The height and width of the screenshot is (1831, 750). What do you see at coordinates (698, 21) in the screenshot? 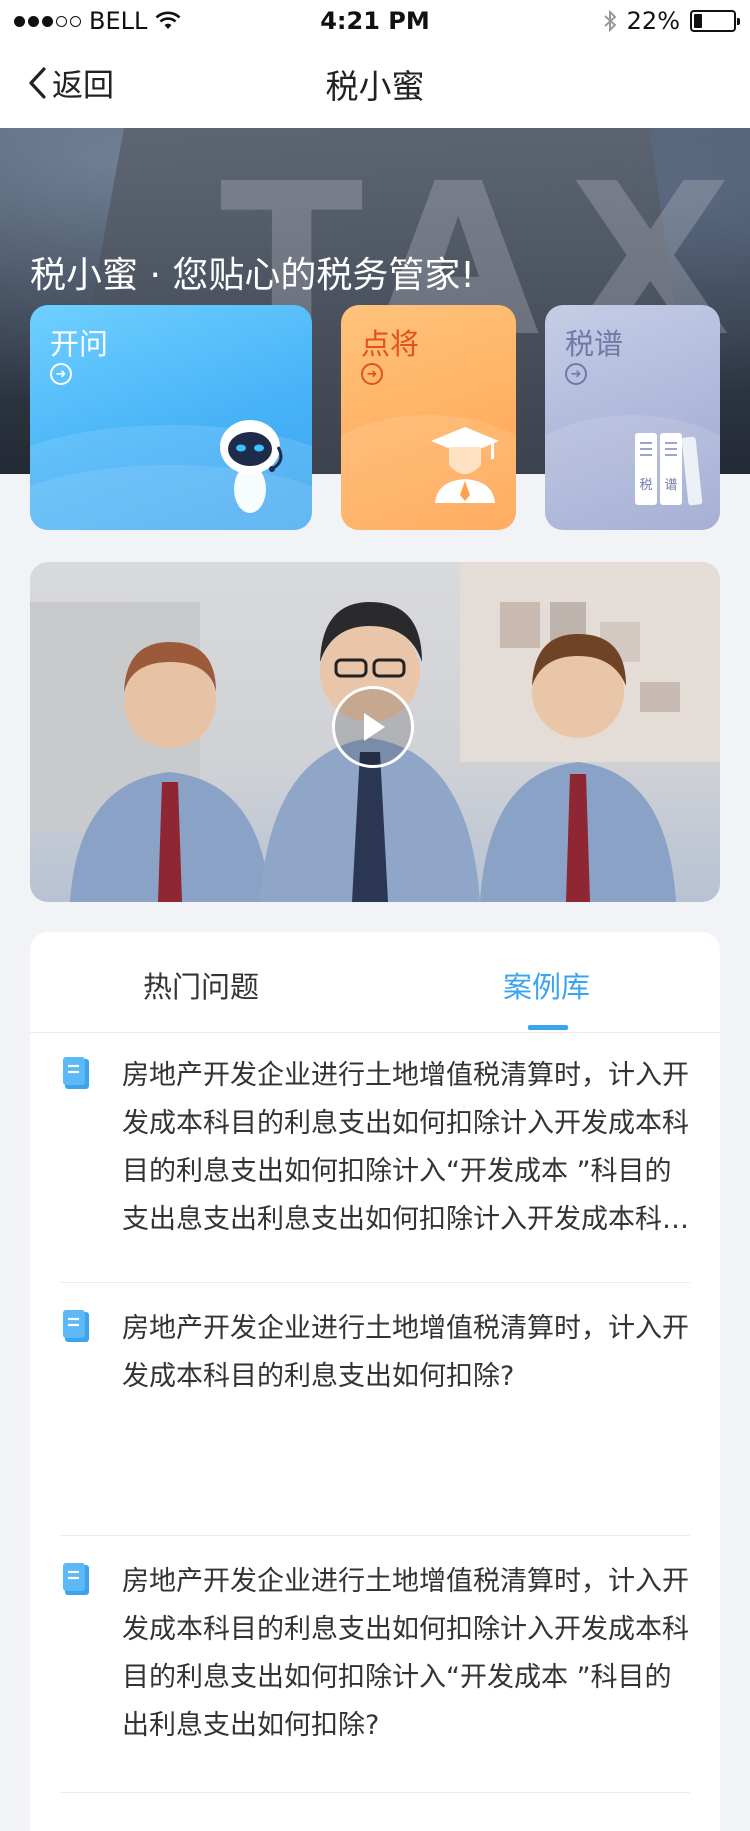
I see `battery-level` at bounding box center [698, 21].